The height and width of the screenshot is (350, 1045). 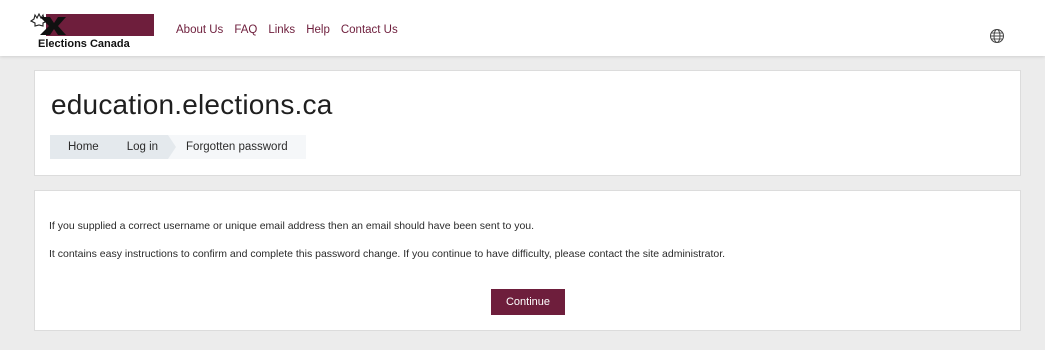 I want to click on globe-icon, so click(x=997, y=36).